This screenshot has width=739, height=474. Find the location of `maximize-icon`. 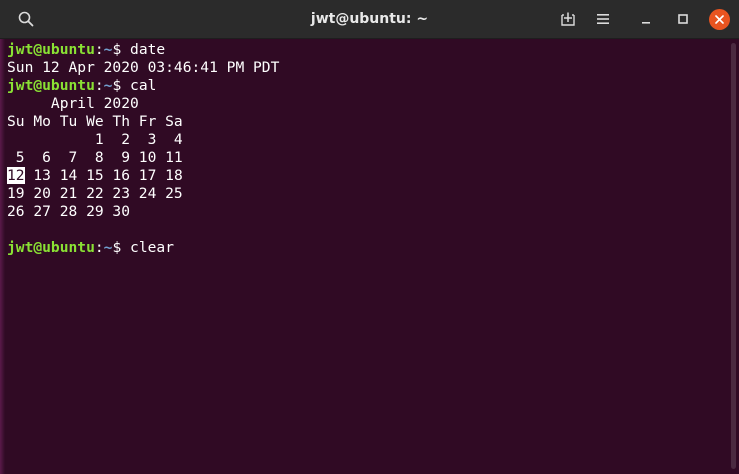

maximize-icon is located at coordinates (683, 19).